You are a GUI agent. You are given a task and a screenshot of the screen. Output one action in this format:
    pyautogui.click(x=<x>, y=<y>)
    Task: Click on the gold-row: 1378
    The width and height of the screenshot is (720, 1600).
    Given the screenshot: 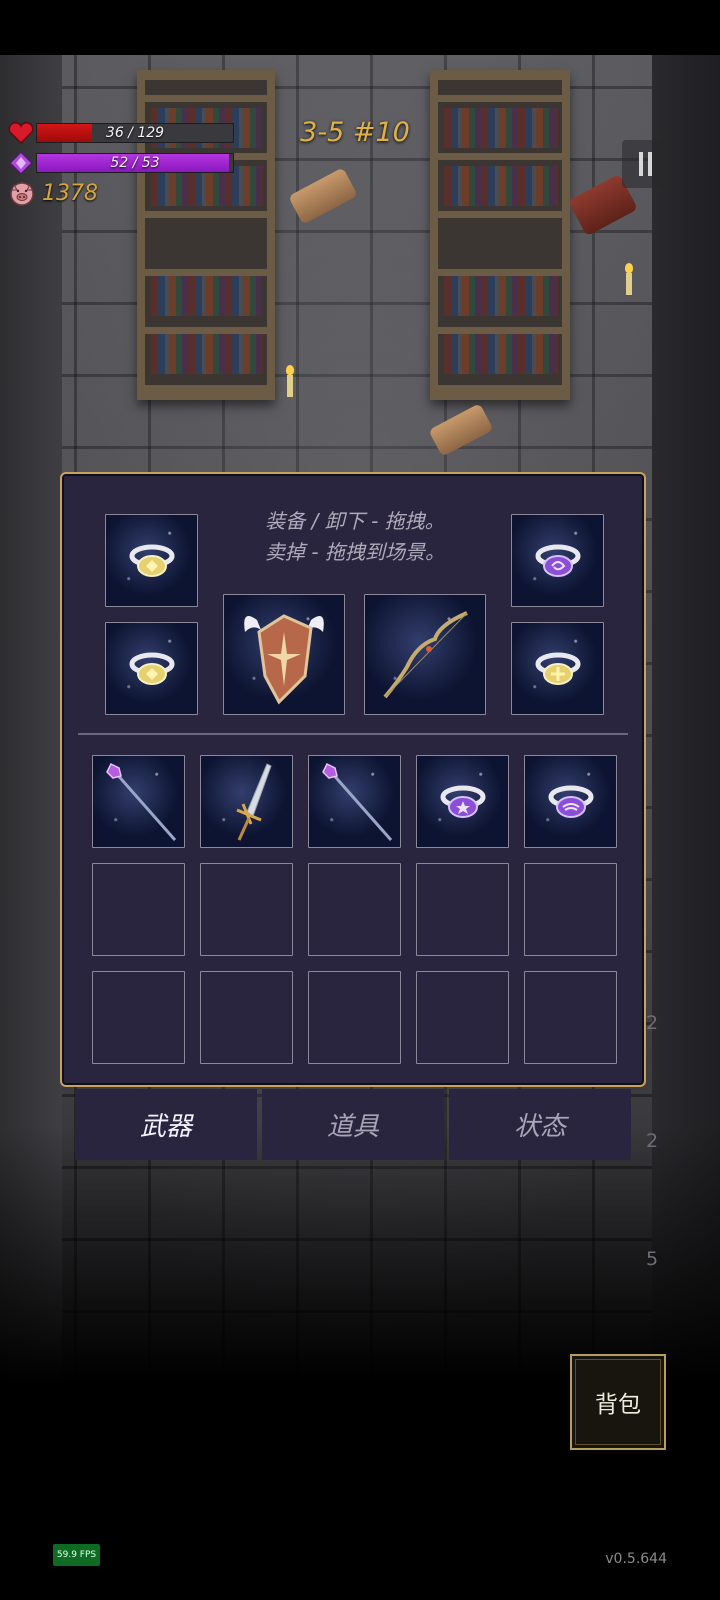 What is the action you would take?
    pyautogui.click(x=53, y=193)
    